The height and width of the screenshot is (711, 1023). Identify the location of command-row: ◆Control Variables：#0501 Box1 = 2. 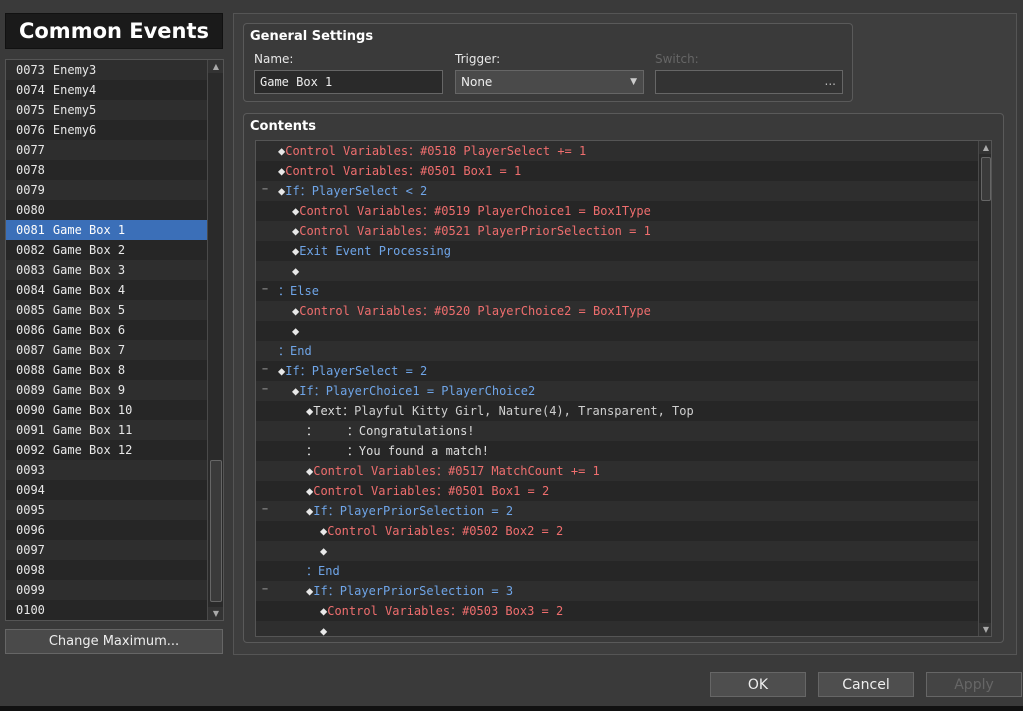
(617, 491).